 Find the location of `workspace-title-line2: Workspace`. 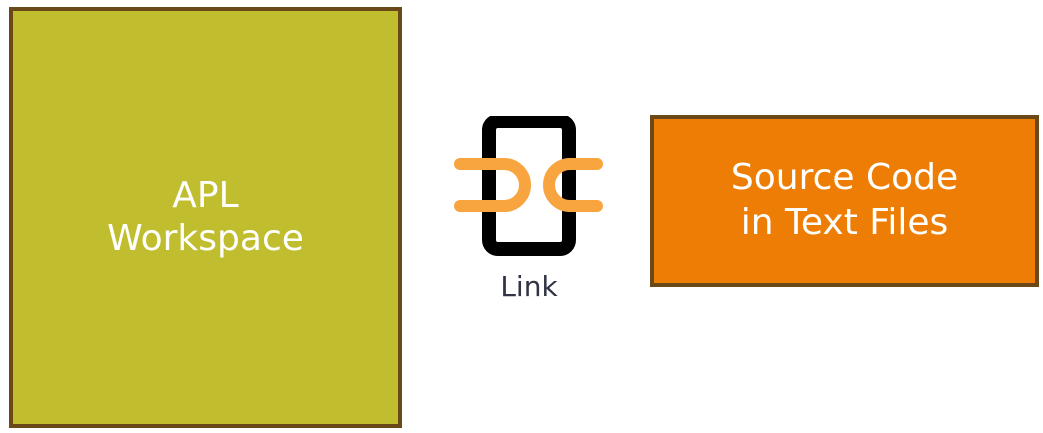

workspace-title-line2: Workspace is located at coordinates (205, 238).